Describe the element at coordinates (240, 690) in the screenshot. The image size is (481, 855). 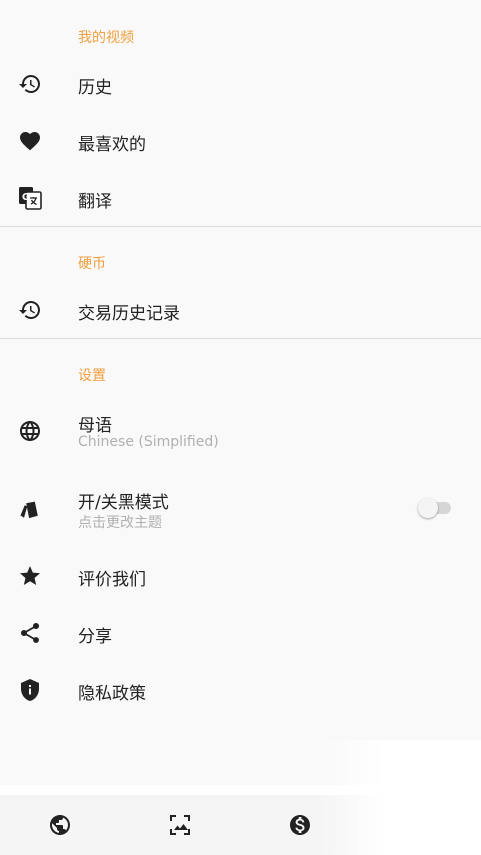
I see `menu-item-privacy: 隐私政策` at that location.